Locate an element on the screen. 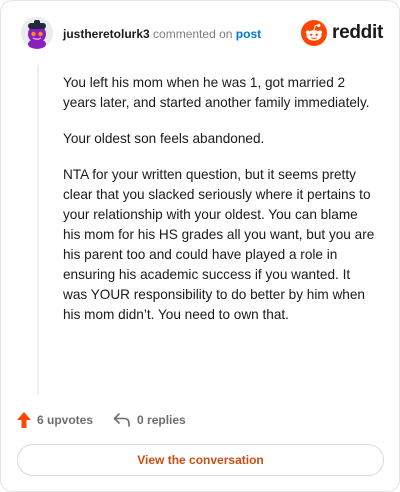 Image resolution: width=400 pixels, height=492 pixels. user-avatar is located at coordinates (37, 33).